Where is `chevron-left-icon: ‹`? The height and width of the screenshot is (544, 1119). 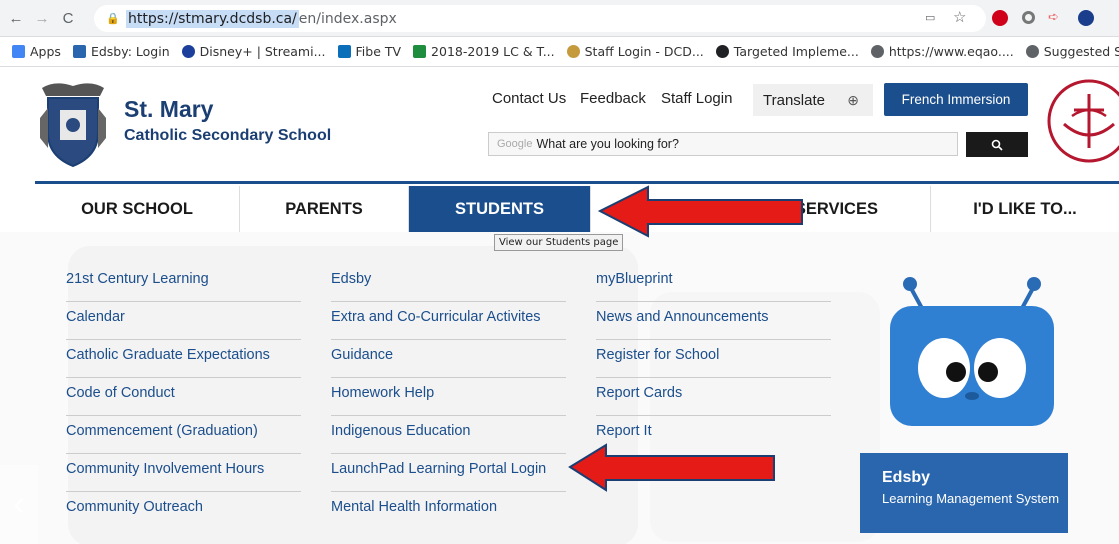
chevron-left-icon: ‹ is located at coordinates (19, 504).